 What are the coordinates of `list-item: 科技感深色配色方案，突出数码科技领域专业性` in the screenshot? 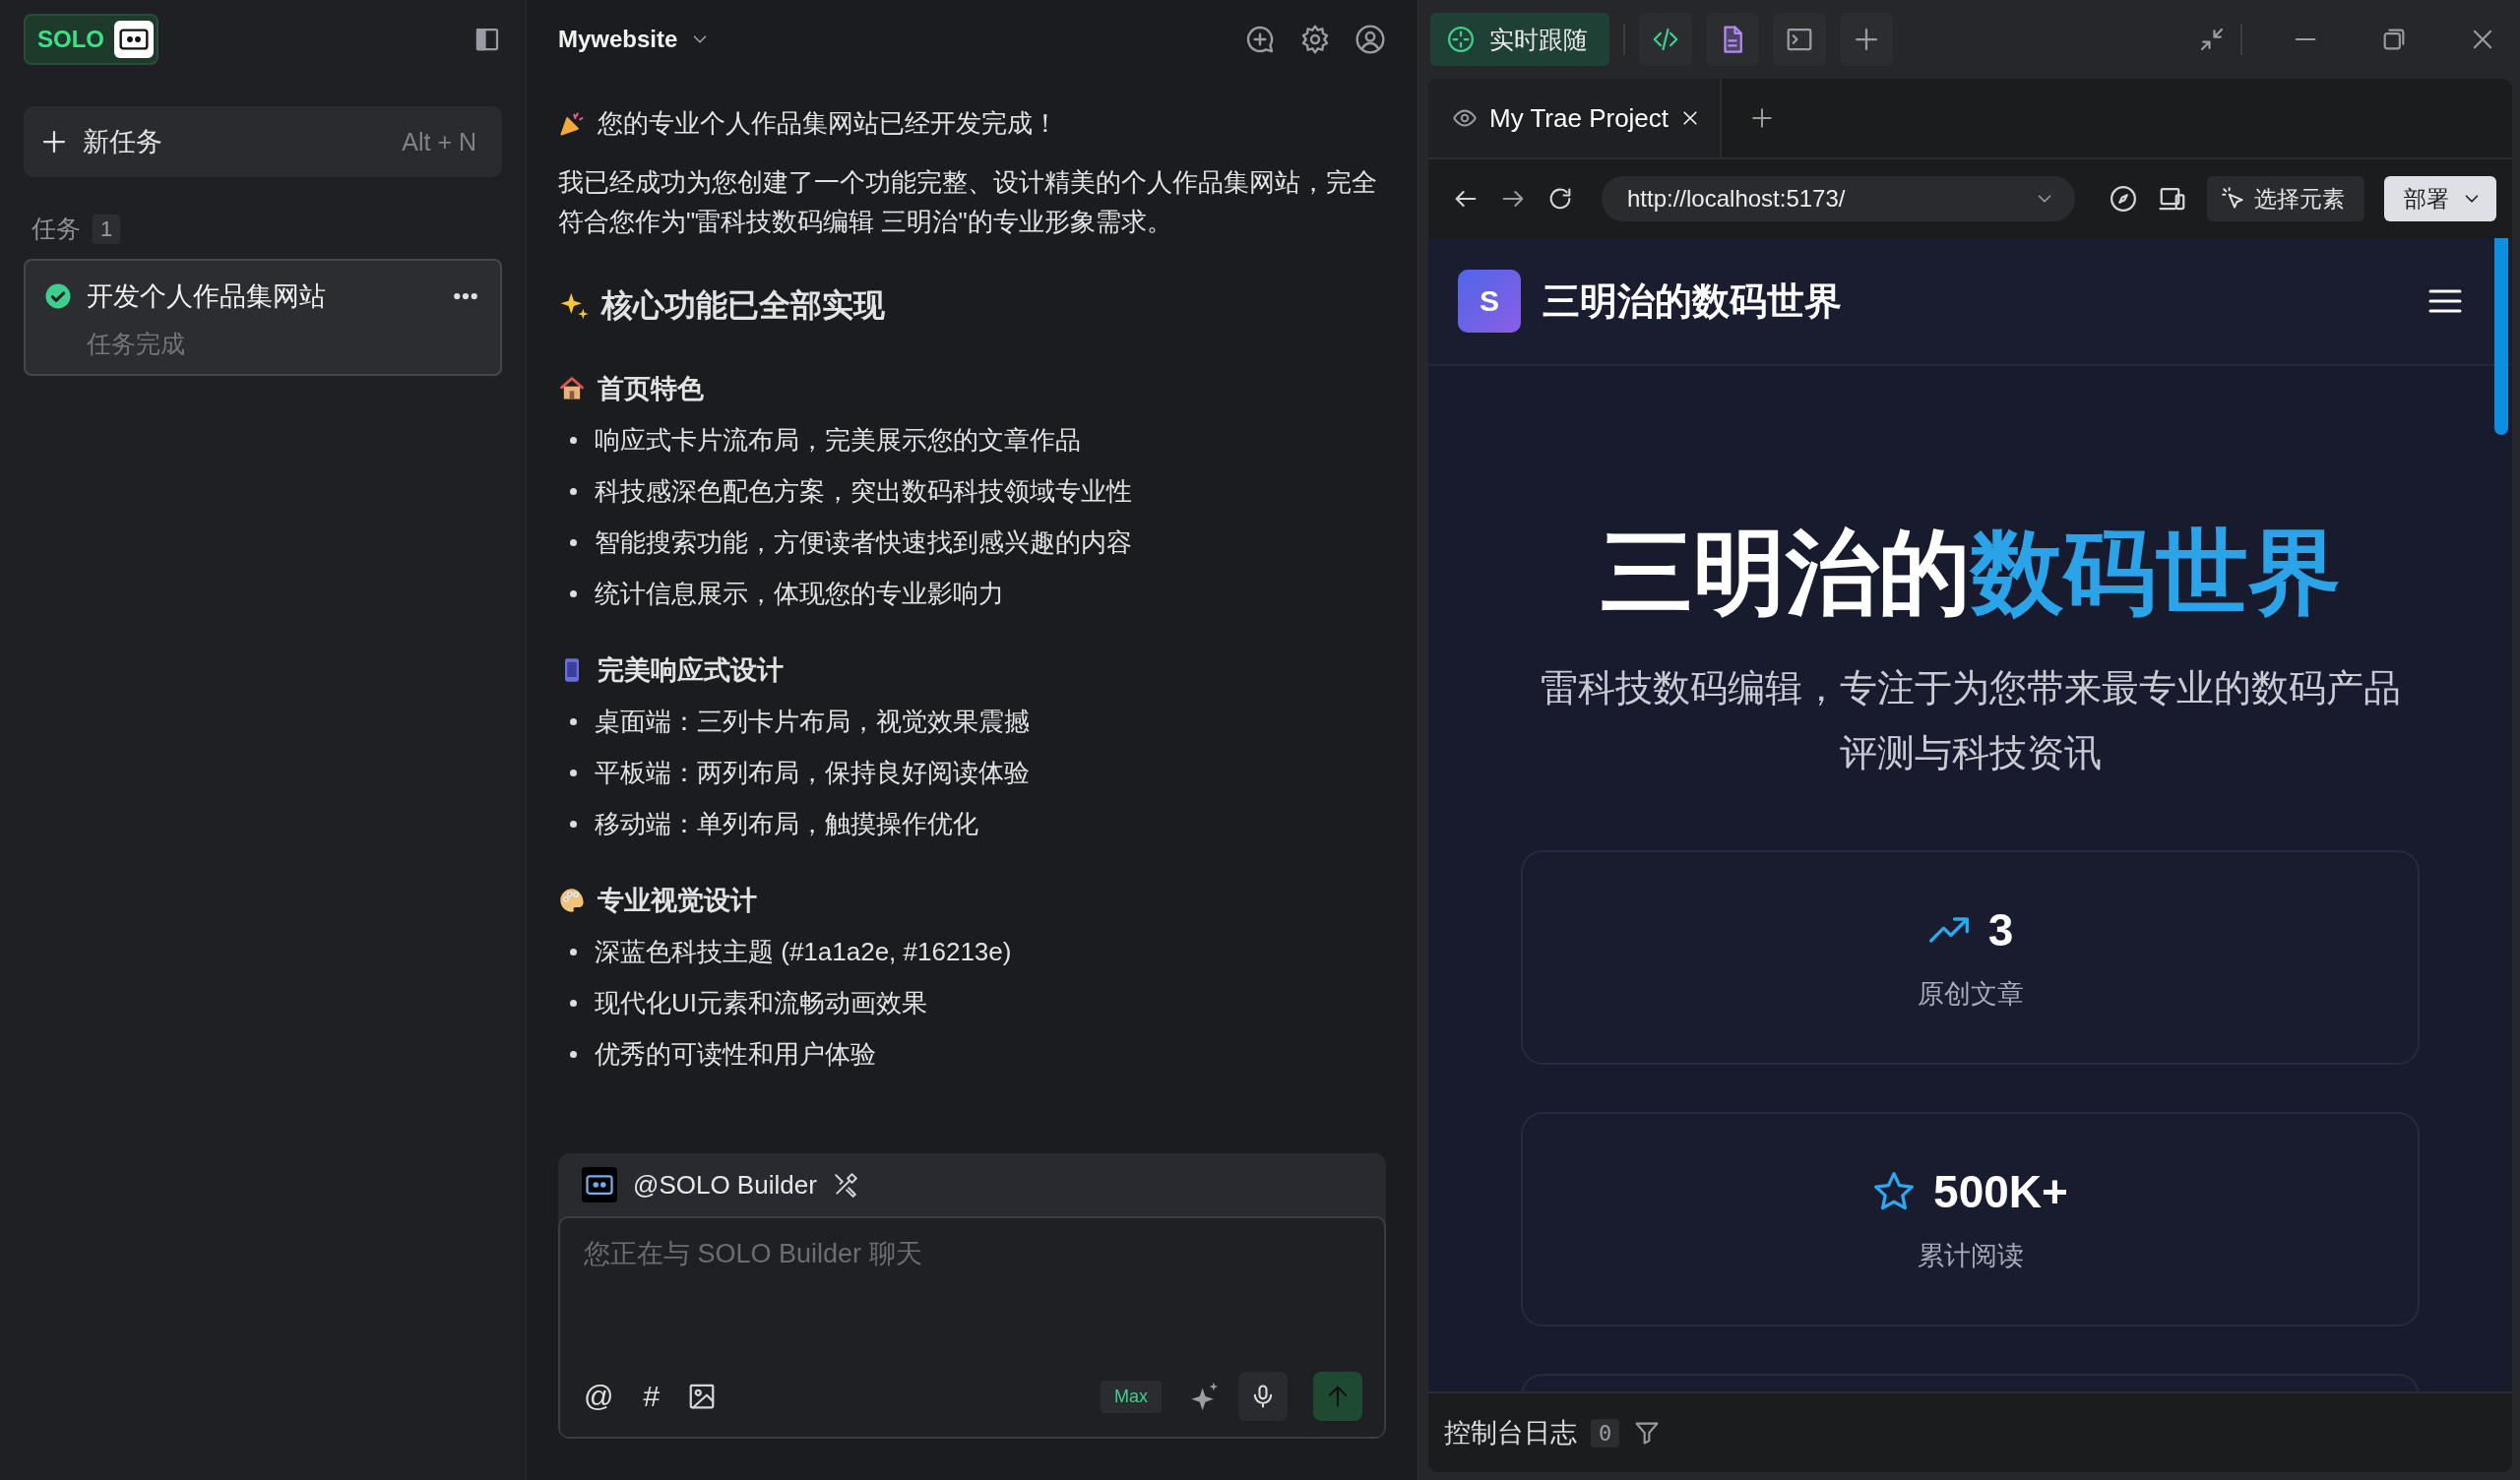 It's located at (863, 491).